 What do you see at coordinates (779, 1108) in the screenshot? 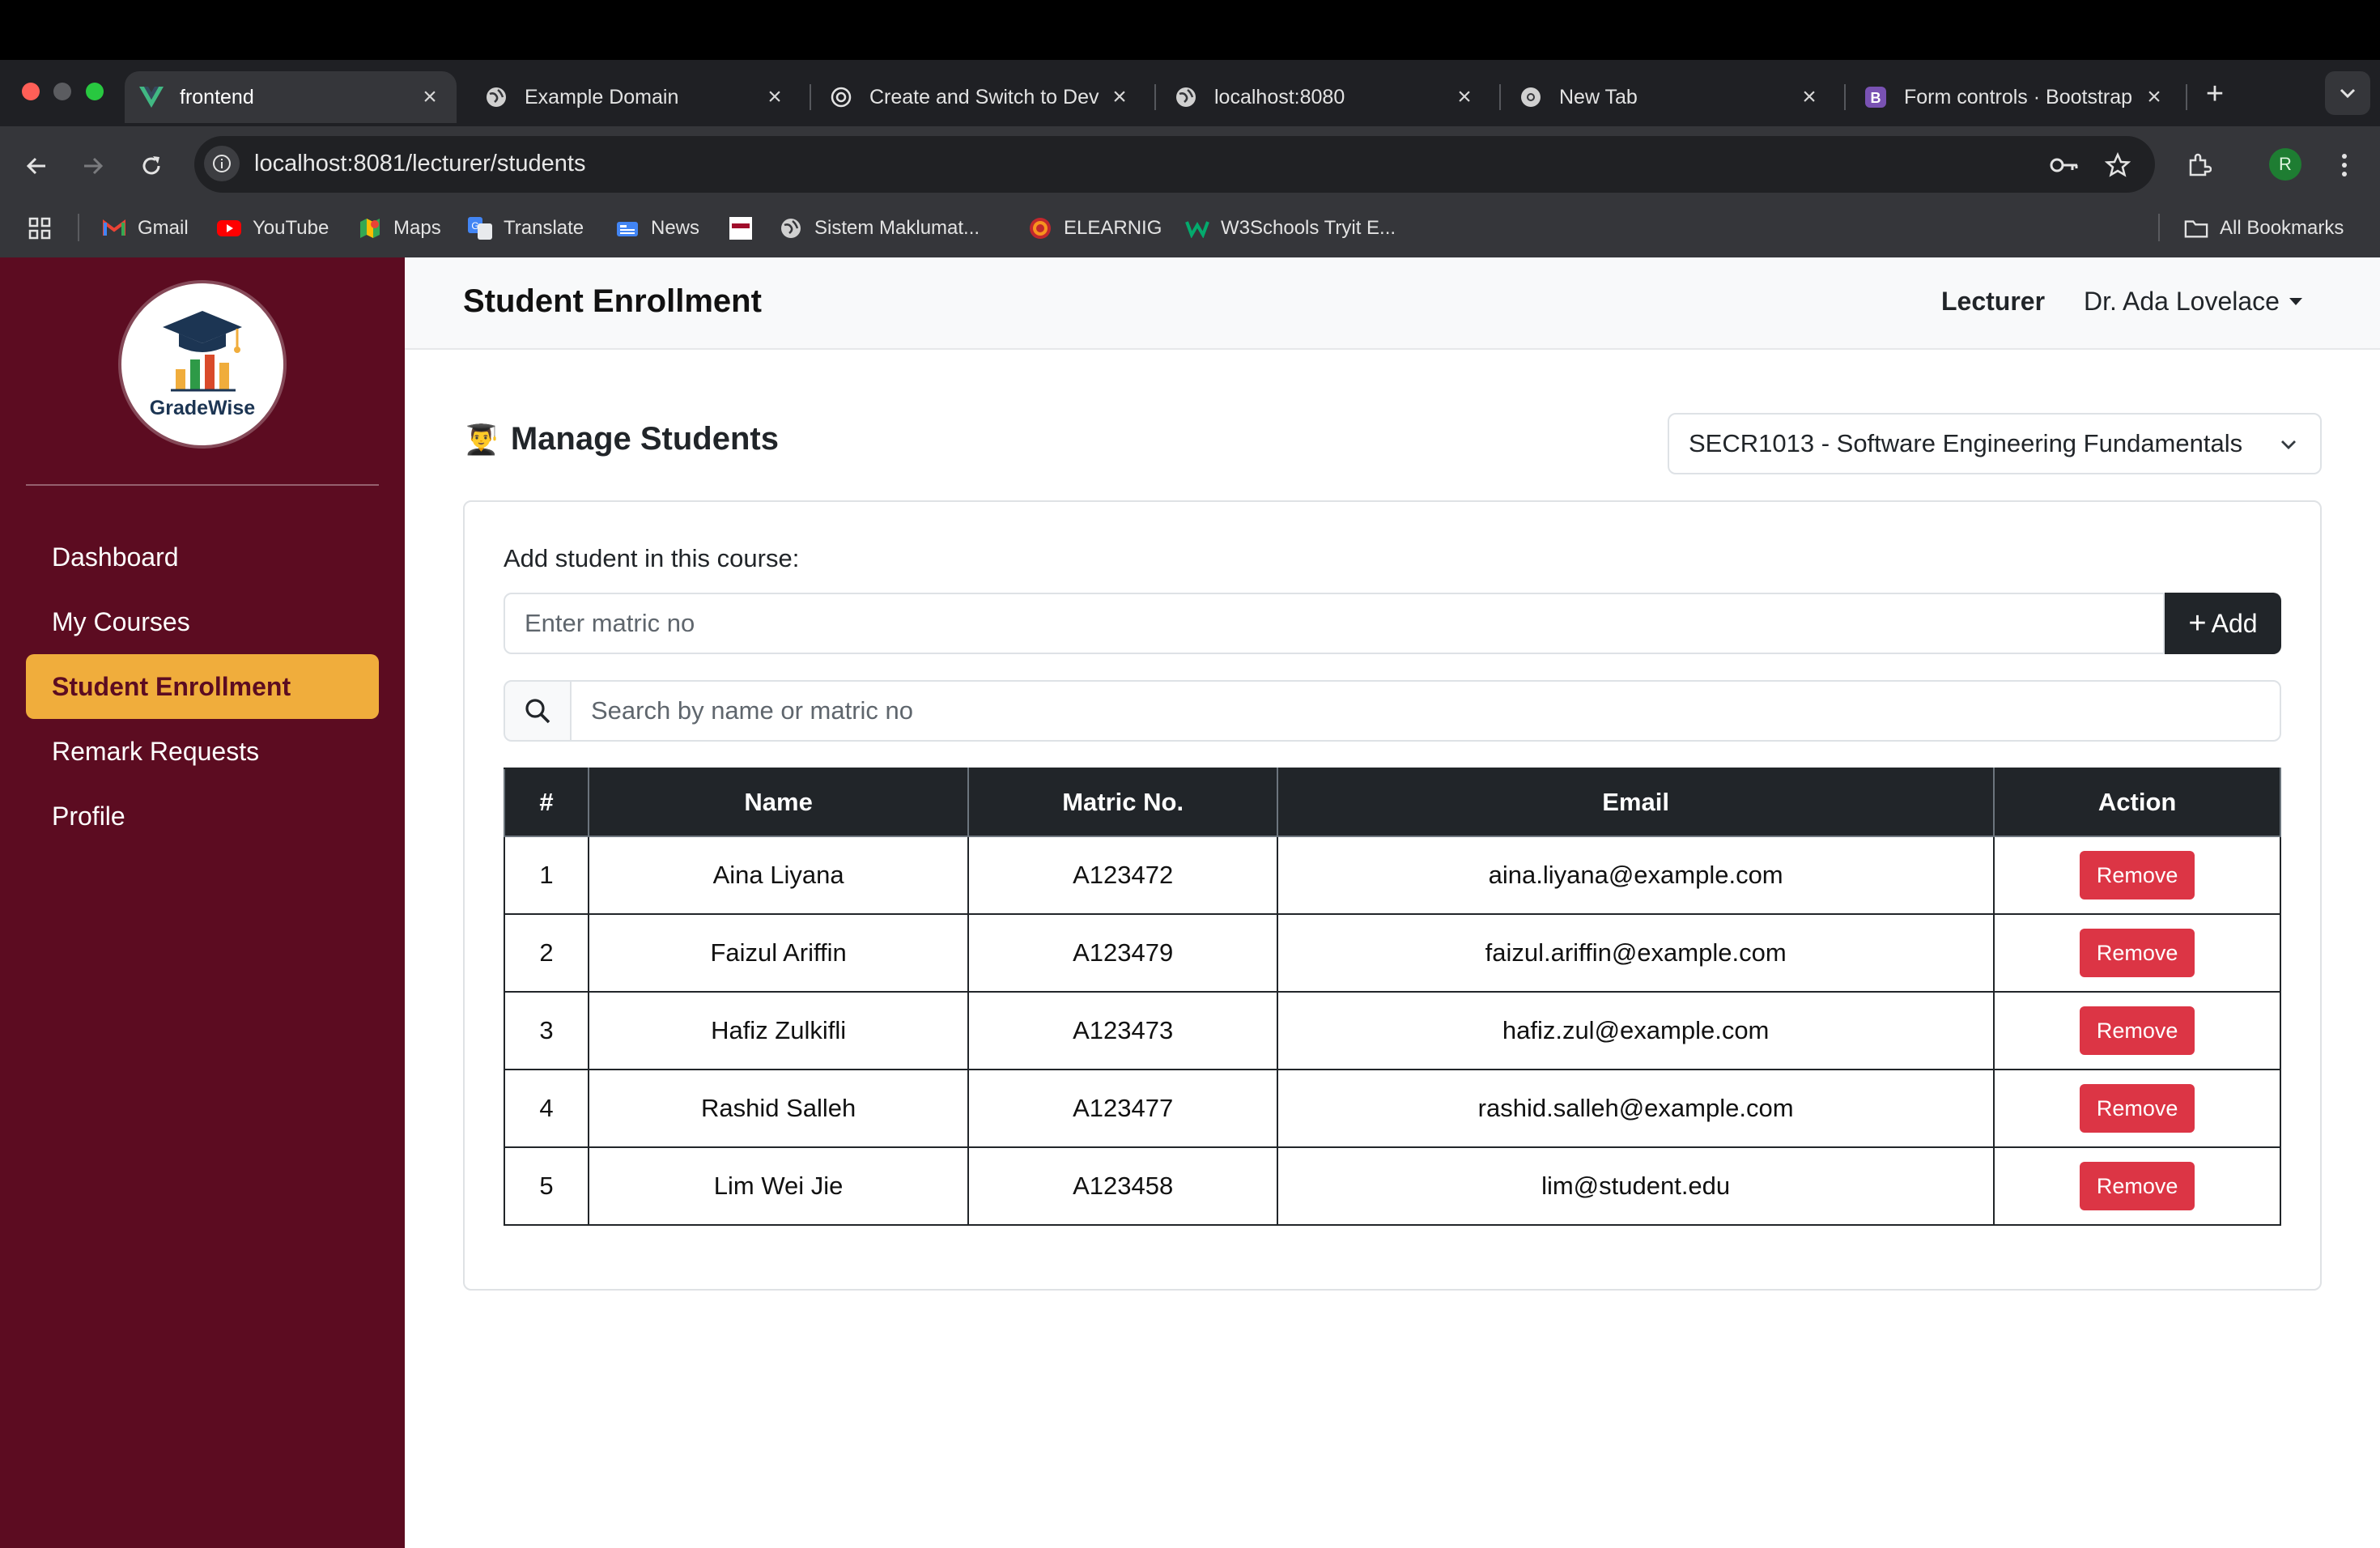
I see `student-name: Rashid Salleh` at bounding box center [779, 1108].